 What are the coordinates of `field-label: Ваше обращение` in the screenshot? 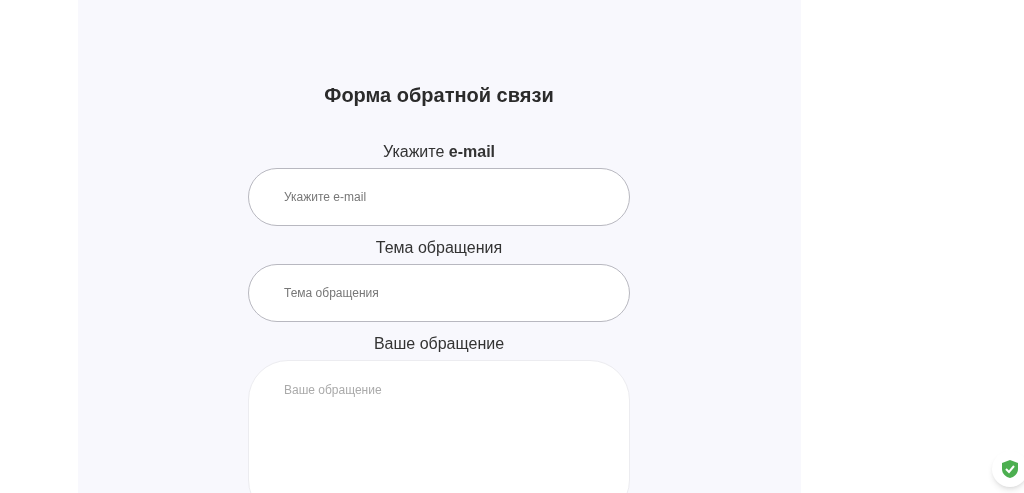 It's located at (439, 344).